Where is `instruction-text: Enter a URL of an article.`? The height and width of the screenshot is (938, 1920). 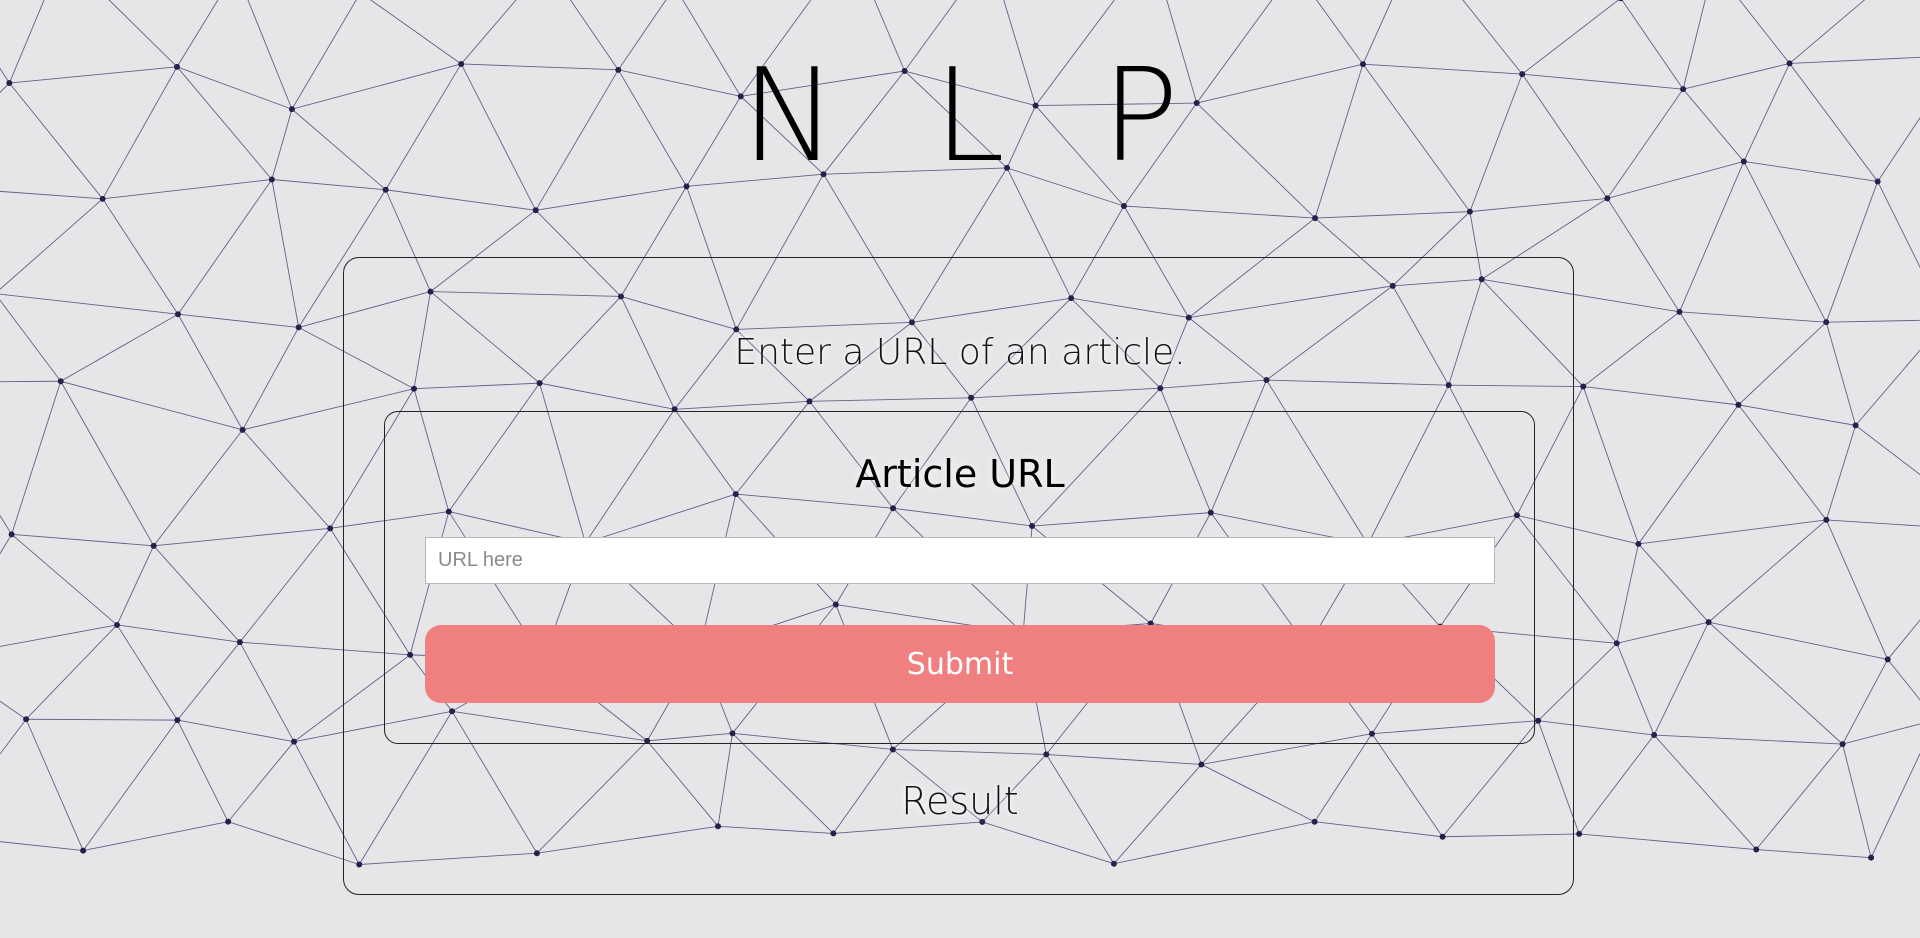
instruction-text: Enter a URL of an article. is located at coordinates (960, 352).